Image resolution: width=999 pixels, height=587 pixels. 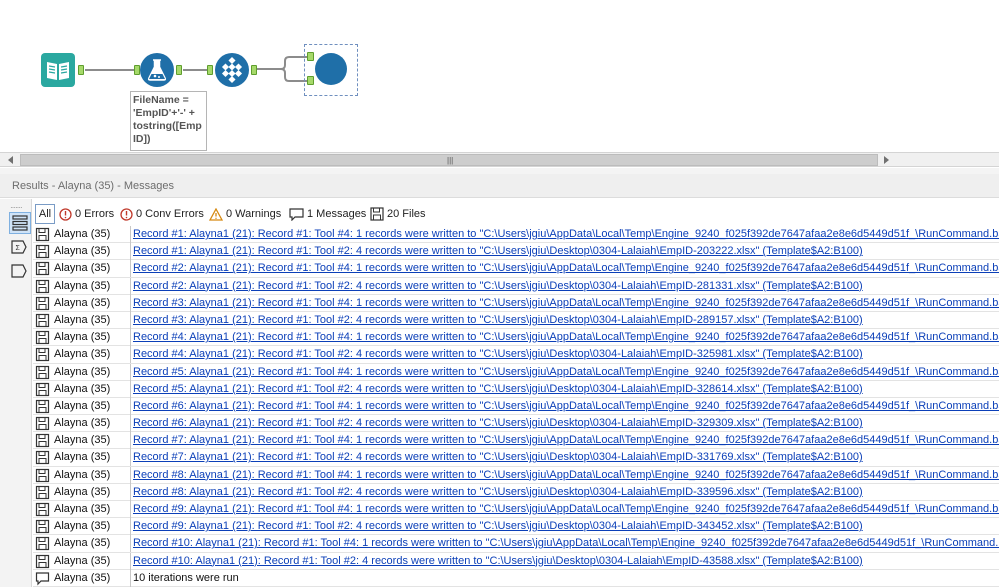 I want to click on scroll-right-icon, so click(x=886, y=160).